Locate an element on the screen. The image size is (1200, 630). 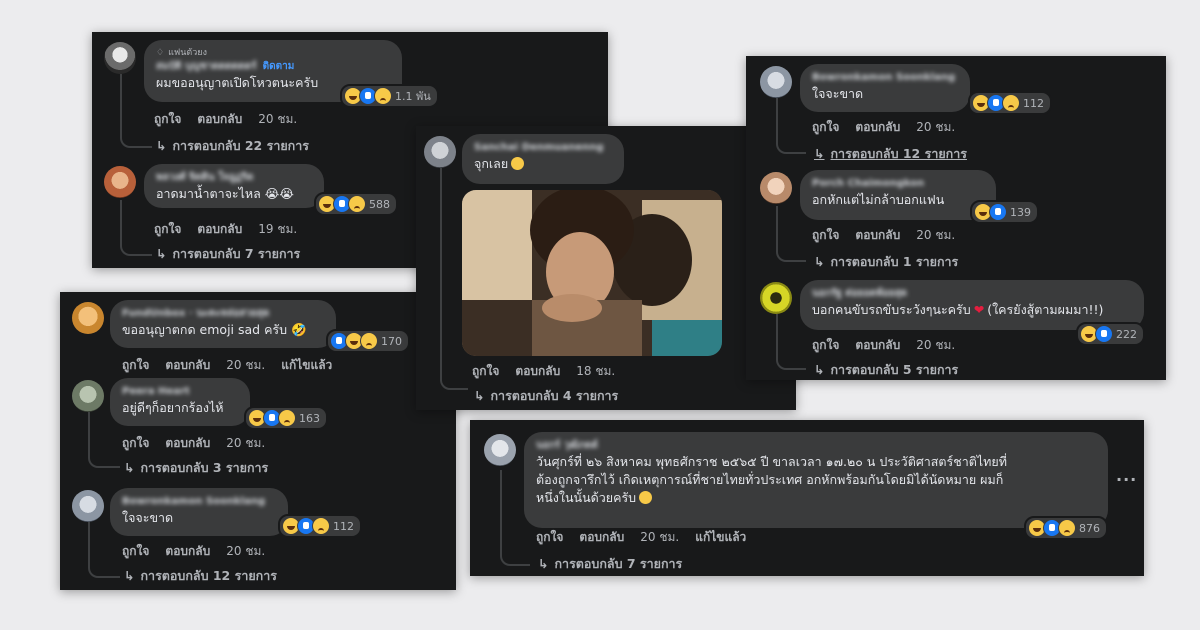
follow-link: ติดตาม is located at coordinates (279, 66).